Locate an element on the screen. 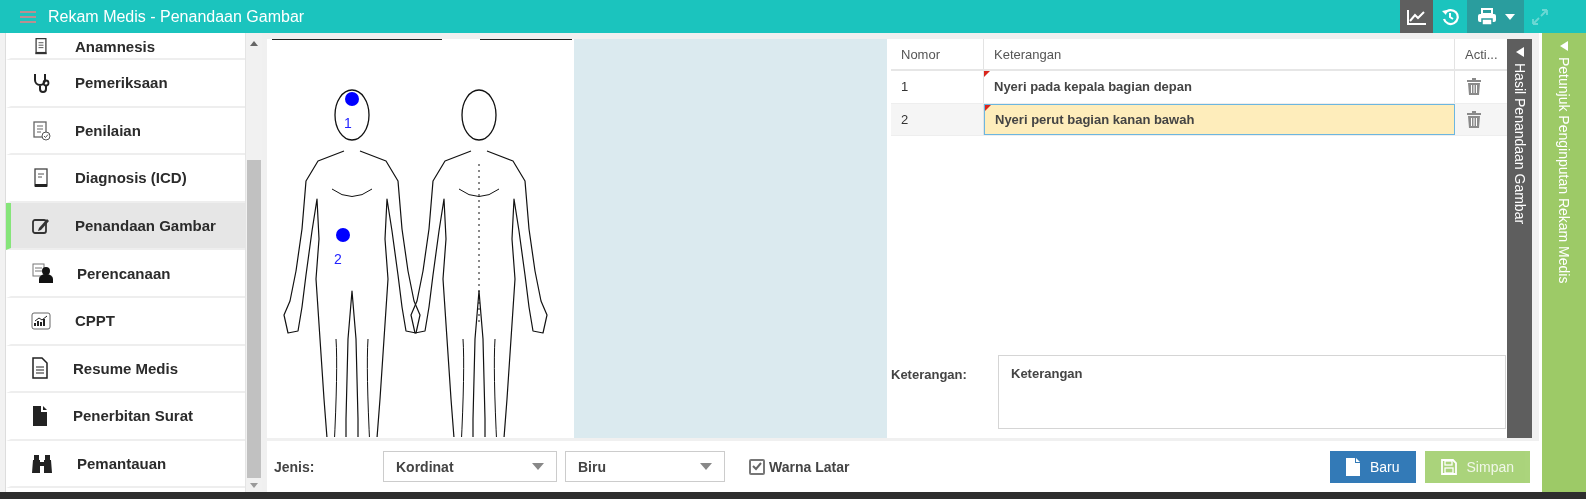 This screenshot has height=499, width=1586. chart-button is located at coordinates (1416, 16).